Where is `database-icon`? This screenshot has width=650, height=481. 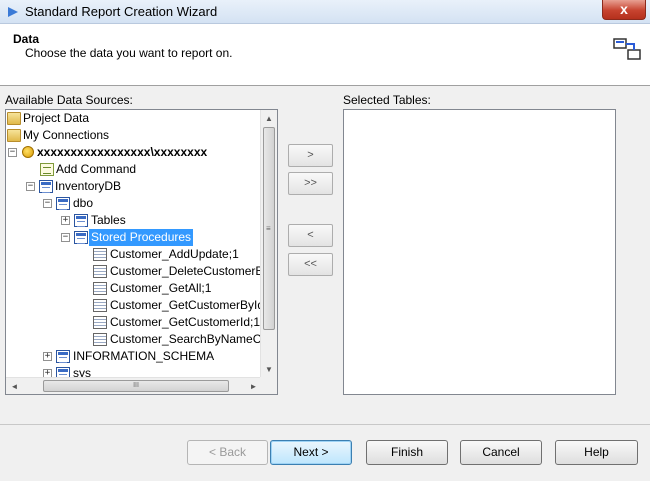
database-icon is located at coordinates (46, 186).